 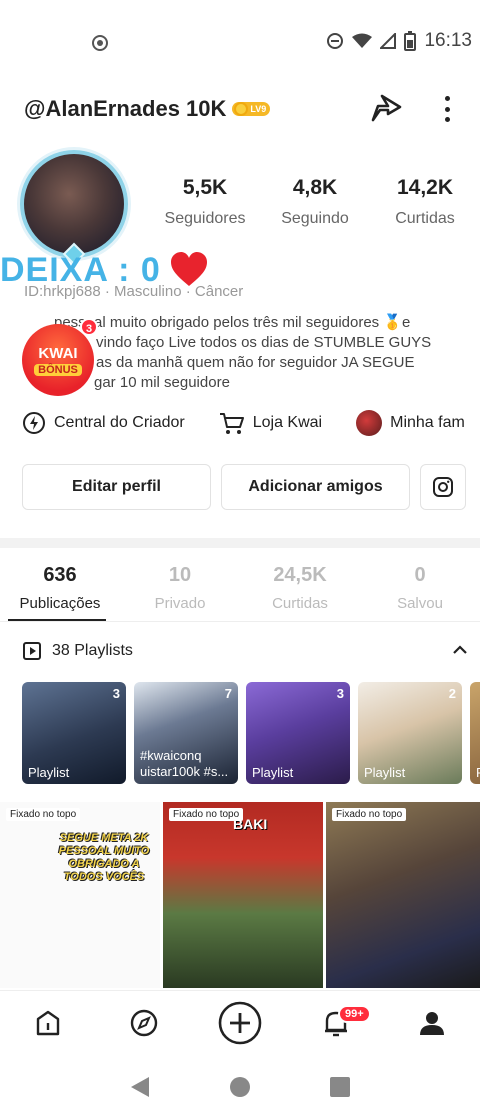 What do you see at coordinates (180, 603) in the screenshot?
I see `tab-label: Privado` at bounding box center [180, 603].